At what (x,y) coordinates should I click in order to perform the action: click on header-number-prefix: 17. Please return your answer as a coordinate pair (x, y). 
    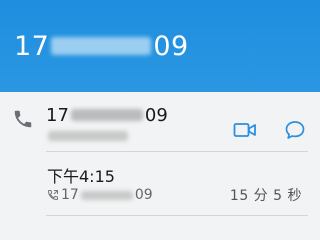
    Looking at the image, I should click on (32, 46).